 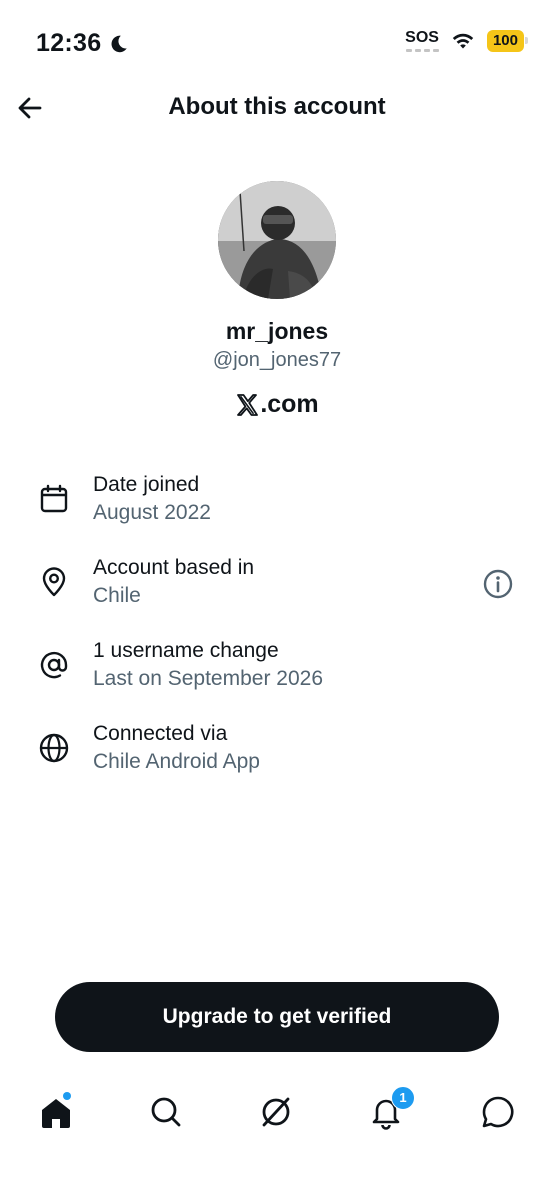 I want to click on avatar, so click(x=277, y=240).